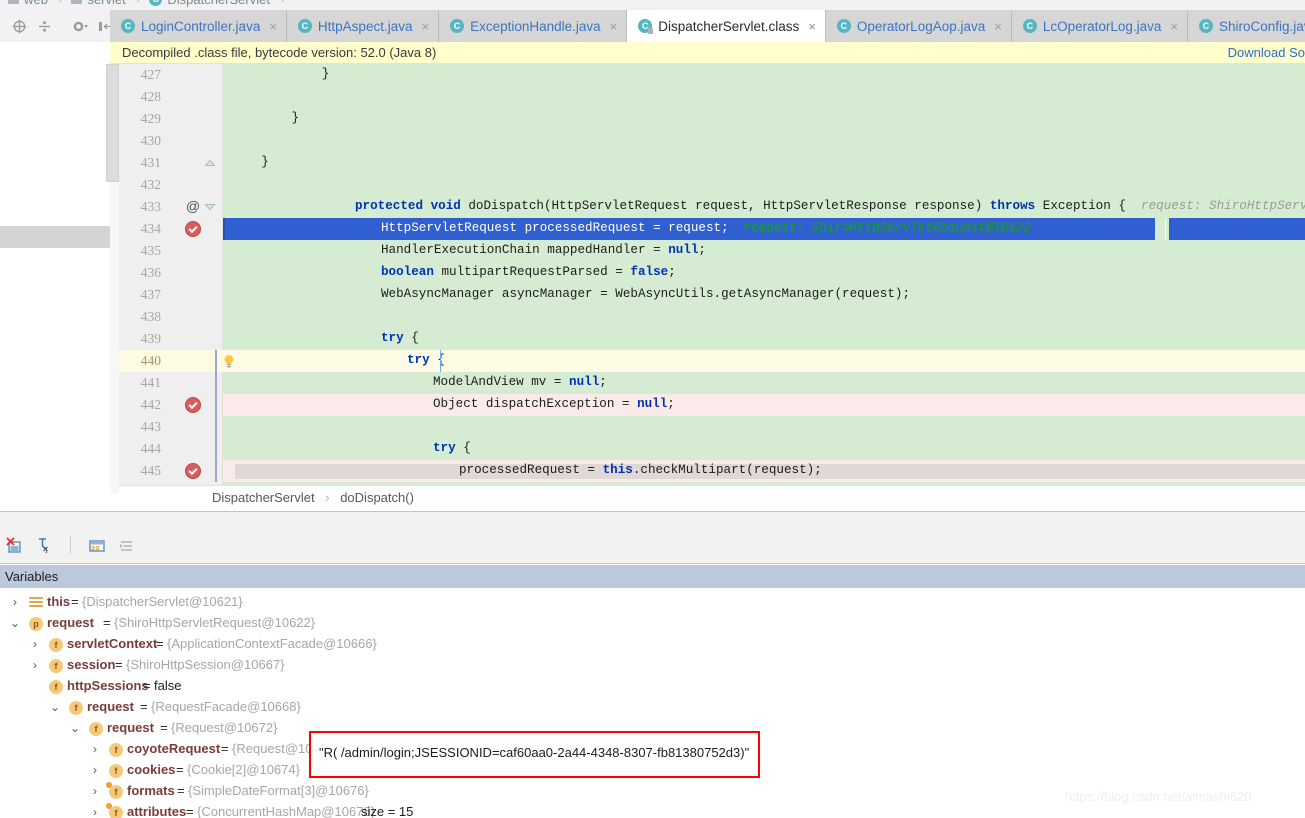  I want to click on left-panel-selected-row, so click(55, 237).